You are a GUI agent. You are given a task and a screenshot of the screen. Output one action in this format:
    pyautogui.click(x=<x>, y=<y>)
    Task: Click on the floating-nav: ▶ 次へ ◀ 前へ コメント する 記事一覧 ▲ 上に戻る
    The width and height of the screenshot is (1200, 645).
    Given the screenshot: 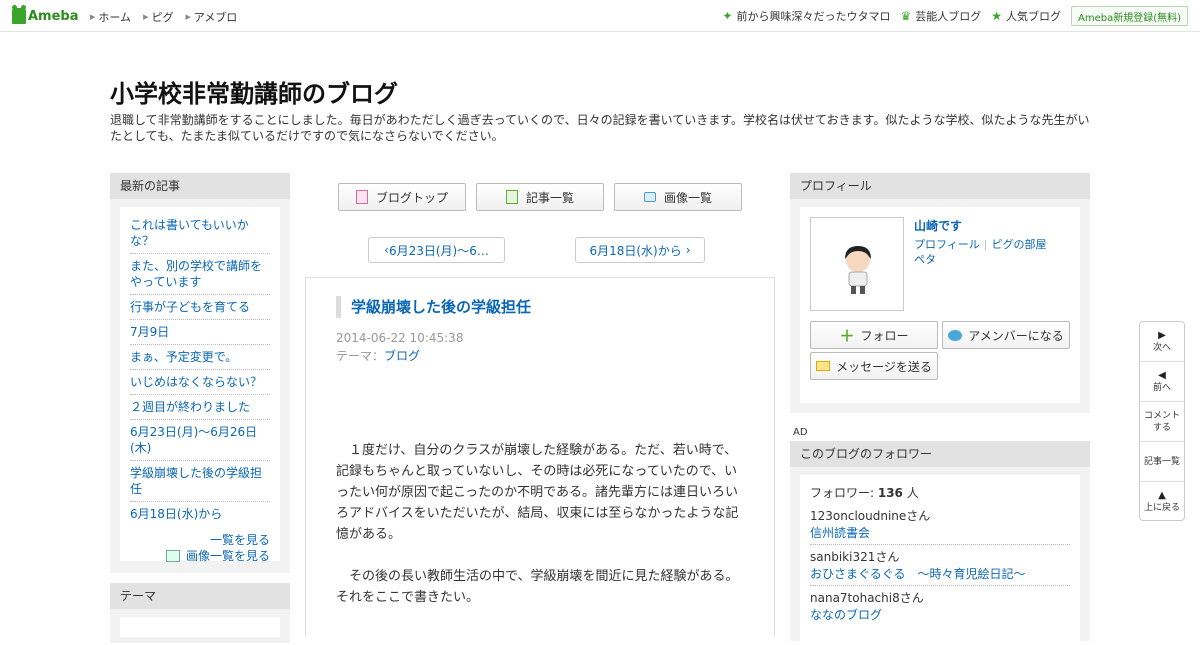 What is the action you would take?
    pyautogui.click(x=1162, y=421)
    